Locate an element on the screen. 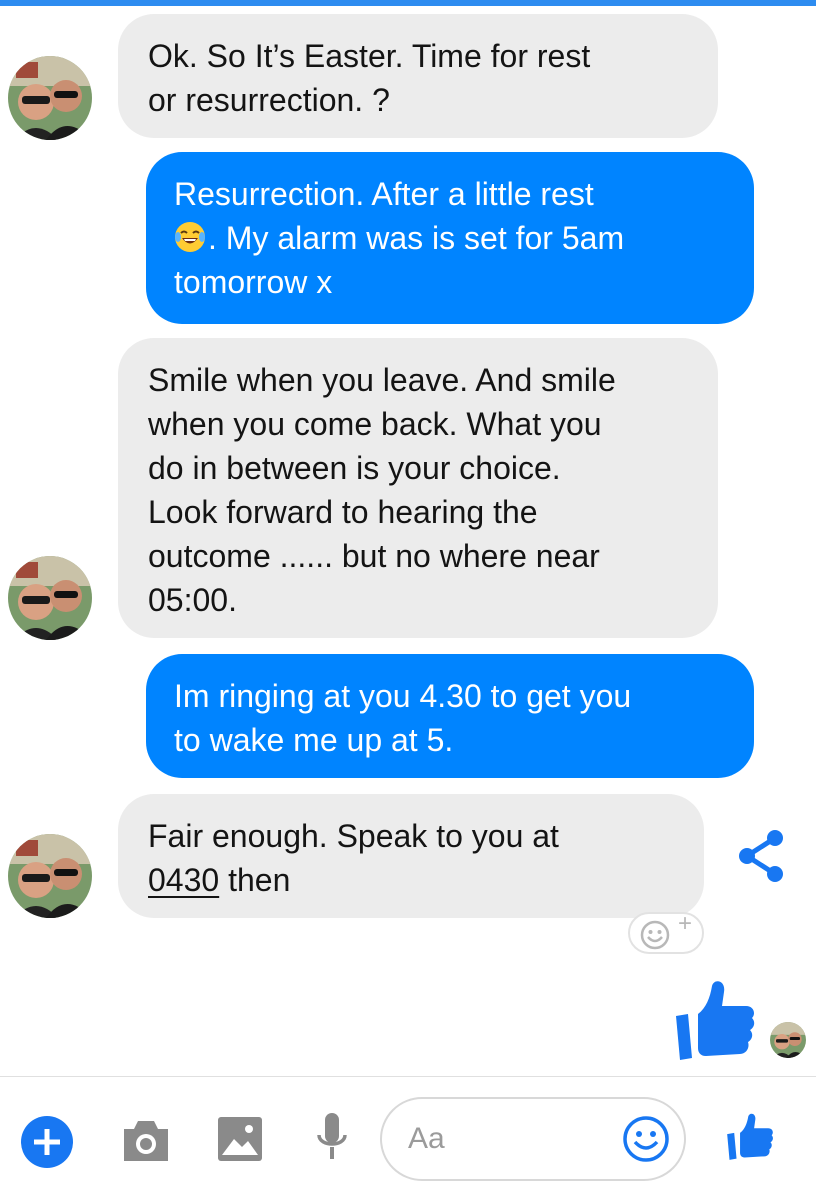 The width and height of the screenshot is (816, 1201). message-line: Resurrection. After a little rest is located at coordinates (384, 194).